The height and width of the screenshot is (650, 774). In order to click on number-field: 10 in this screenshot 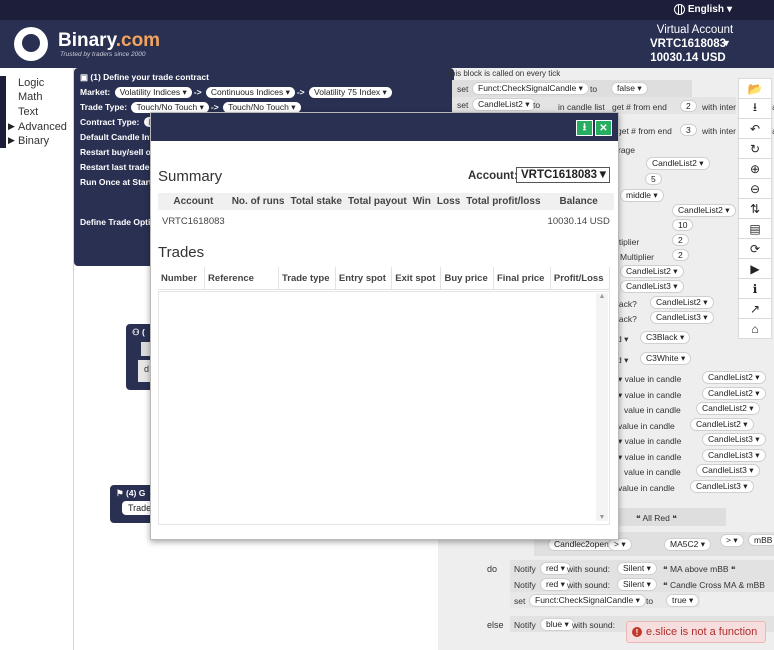, I will do `click(683, 225)`.